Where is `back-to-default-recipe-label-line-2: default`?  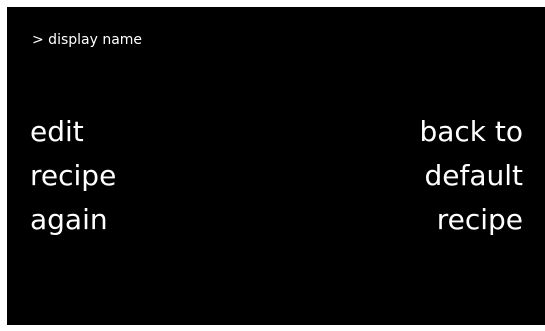
back-to-default-recipe-label-line-2: default is located at coordinates (473, 175).